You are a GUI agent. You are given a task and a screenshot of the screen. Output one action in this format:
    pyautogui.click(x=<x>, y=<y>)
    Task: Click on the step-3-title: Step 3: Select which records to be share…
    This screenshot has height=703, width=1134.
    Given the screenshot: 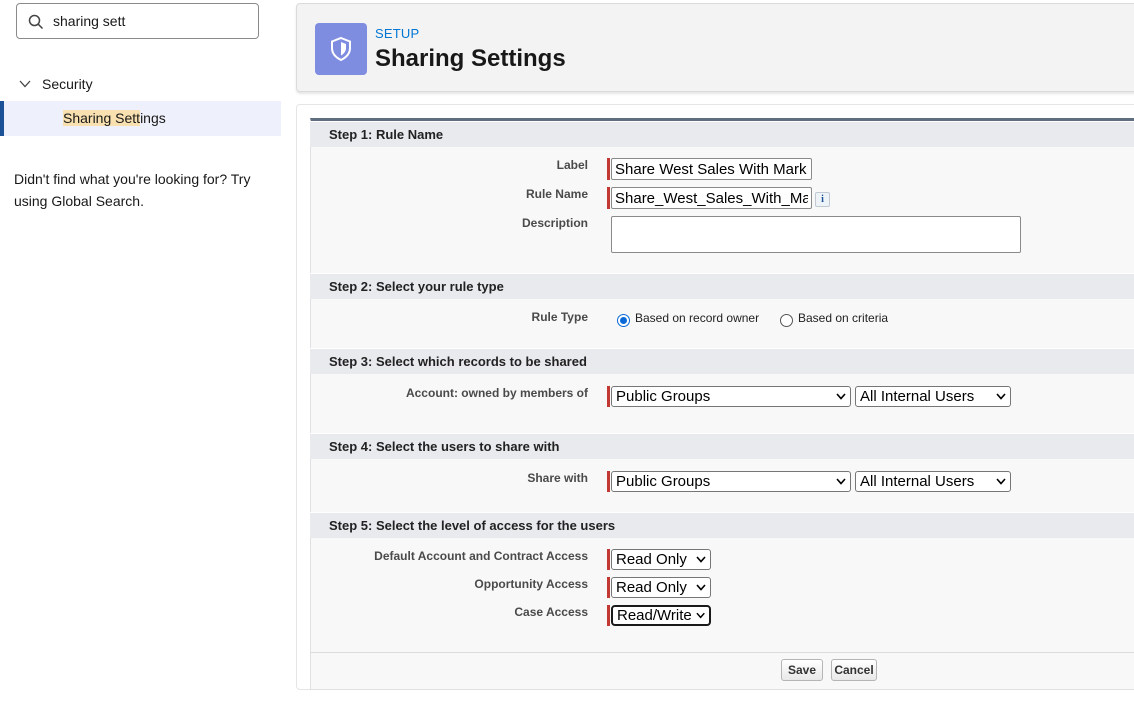 What is the action you would take?
    pyautogui.click(x=458, y=361)
    